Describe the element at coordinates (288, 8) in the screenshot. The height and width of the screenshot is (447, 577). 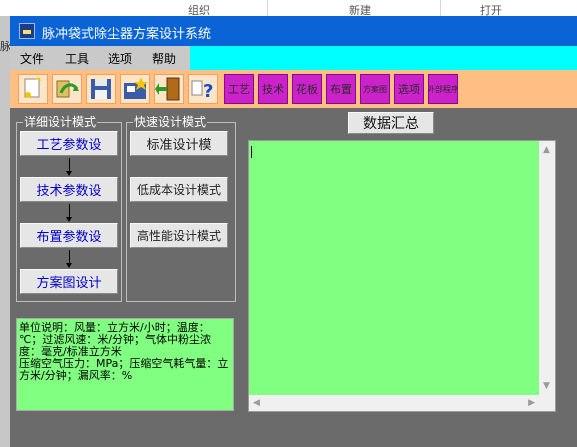
I see `background-window-strip: 组织 新建 打开` at that location.